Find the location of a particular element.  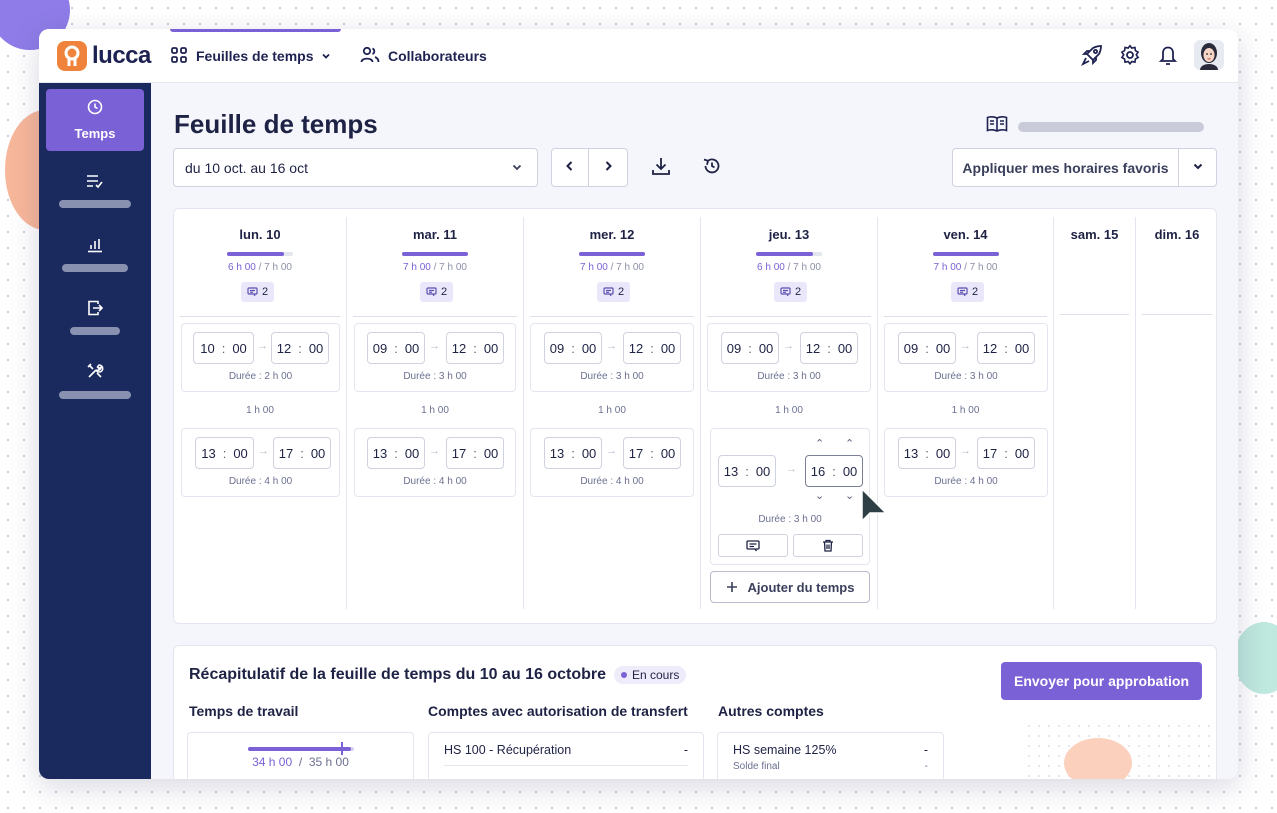

hour-increment-button: ⌃ is located at coordinates (819, 444).